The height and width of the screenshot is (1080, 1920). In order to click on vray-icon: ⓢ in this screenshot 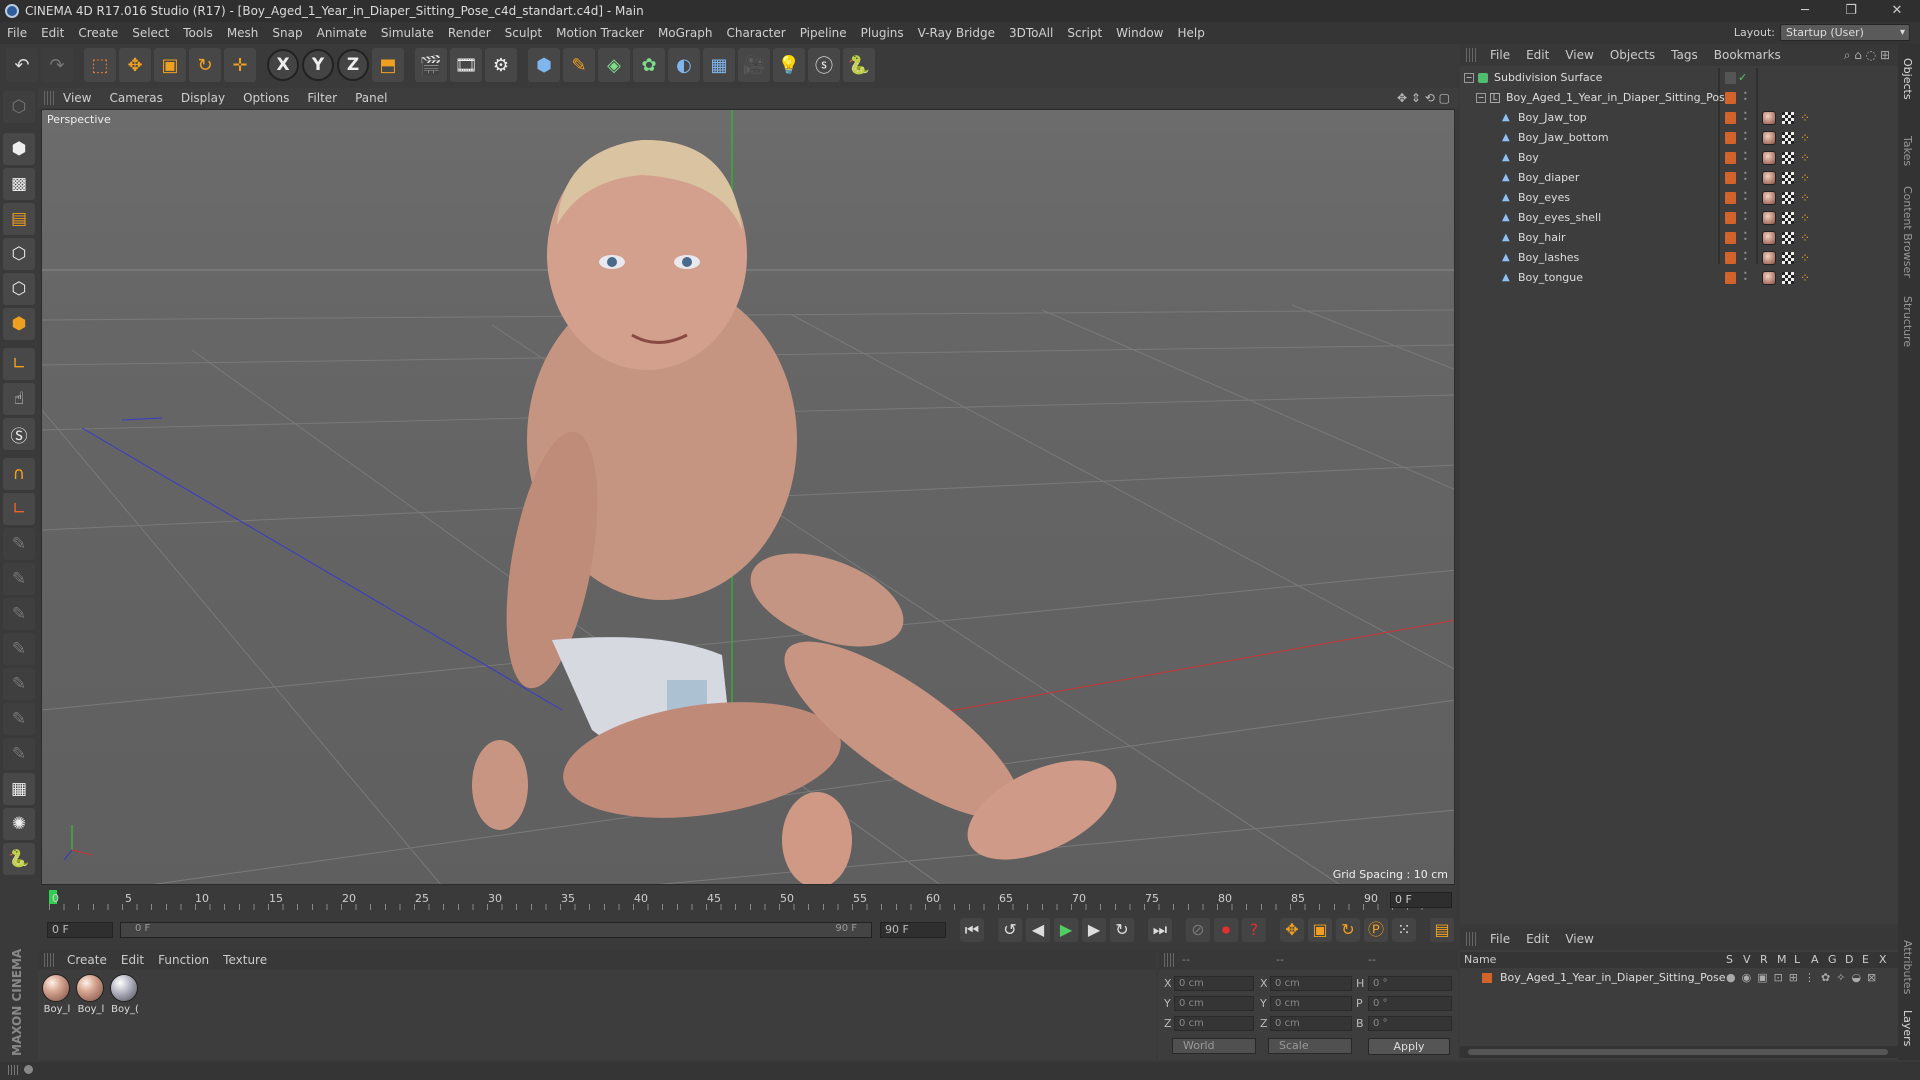, I will do `click(824, 65)`.